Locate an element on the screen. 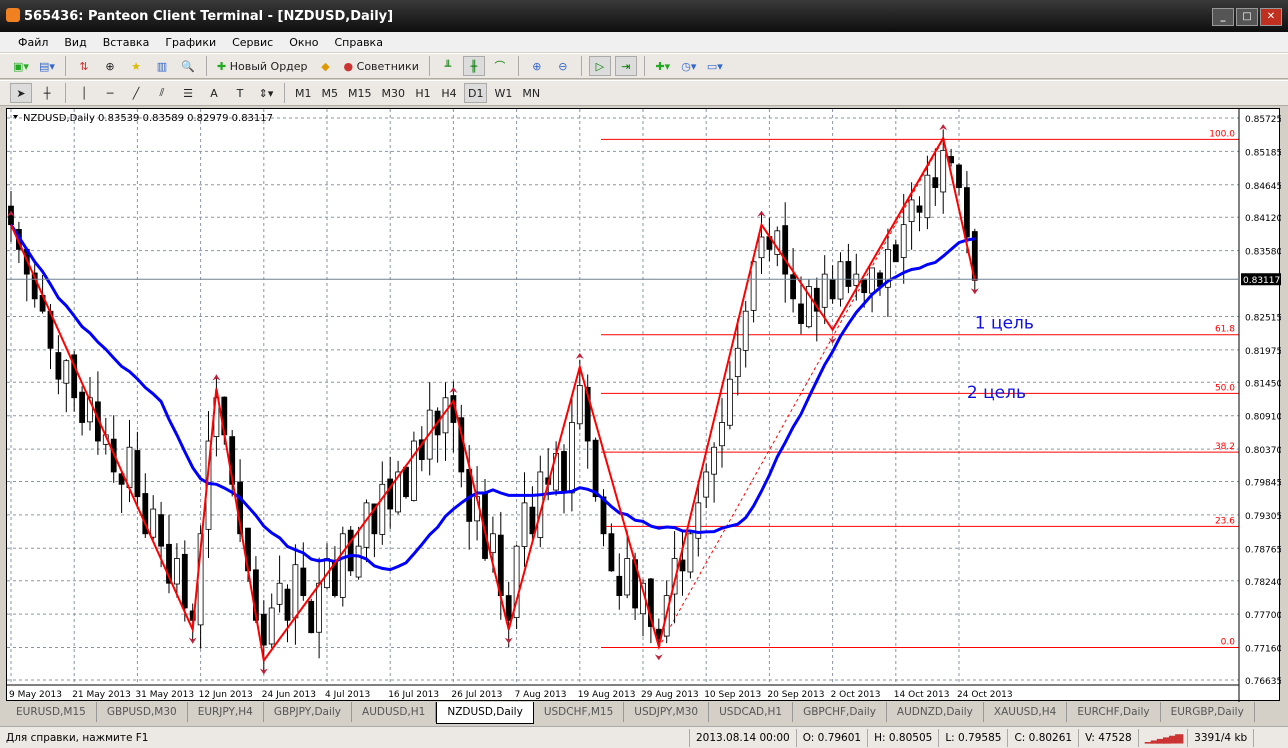 Image resolution: width=1288 pixels, height=748 pixels. tf-h1: H1 is located at coordinates (423, 93).